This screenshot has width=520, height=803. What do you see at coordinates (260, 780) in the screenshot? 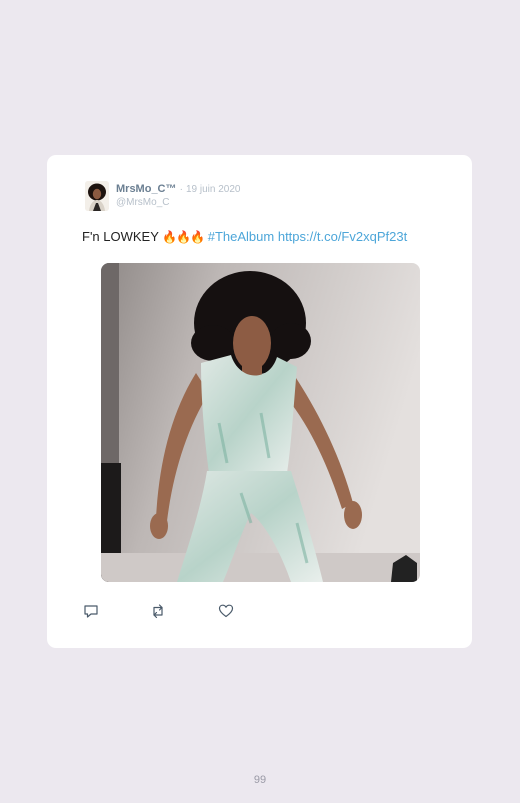
I see `page-number: 99` at bounding box center [260, 780].